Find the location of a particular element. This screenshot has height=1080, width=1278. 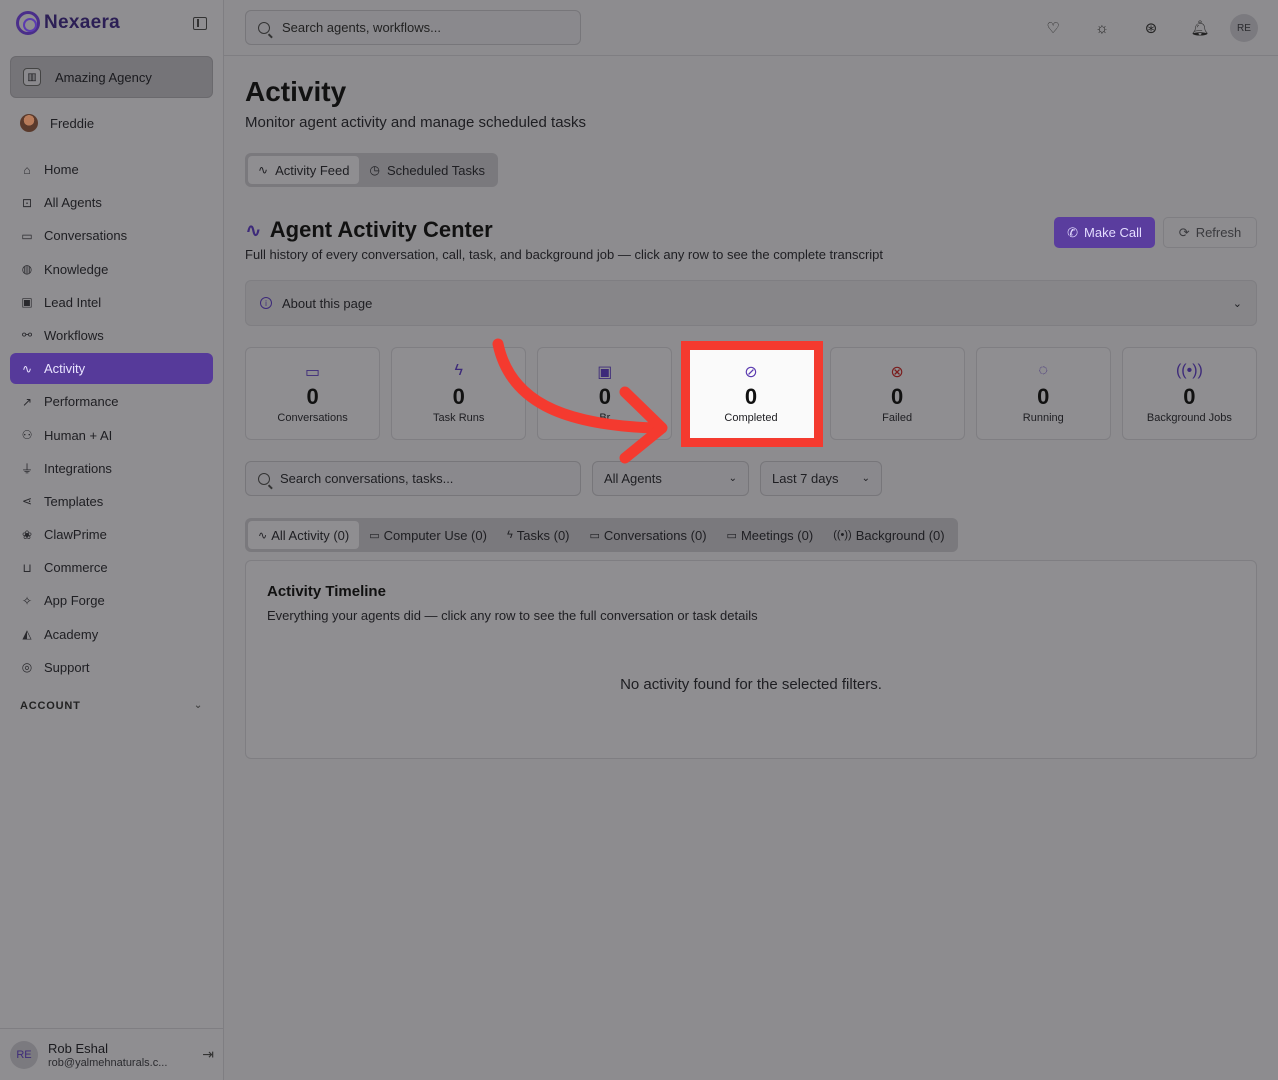

tab-background: ((•)) Background (0) is located at coordinates (888, 535).